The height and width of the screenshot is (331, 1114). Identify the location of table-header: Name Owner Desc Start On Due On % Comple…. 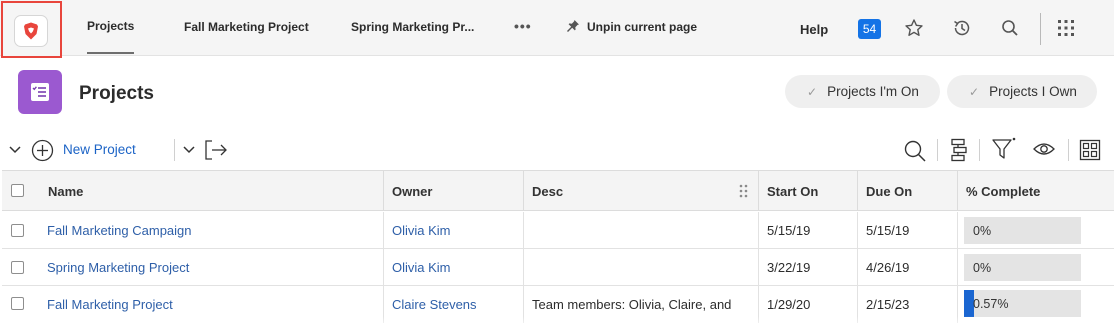
(558, 190).